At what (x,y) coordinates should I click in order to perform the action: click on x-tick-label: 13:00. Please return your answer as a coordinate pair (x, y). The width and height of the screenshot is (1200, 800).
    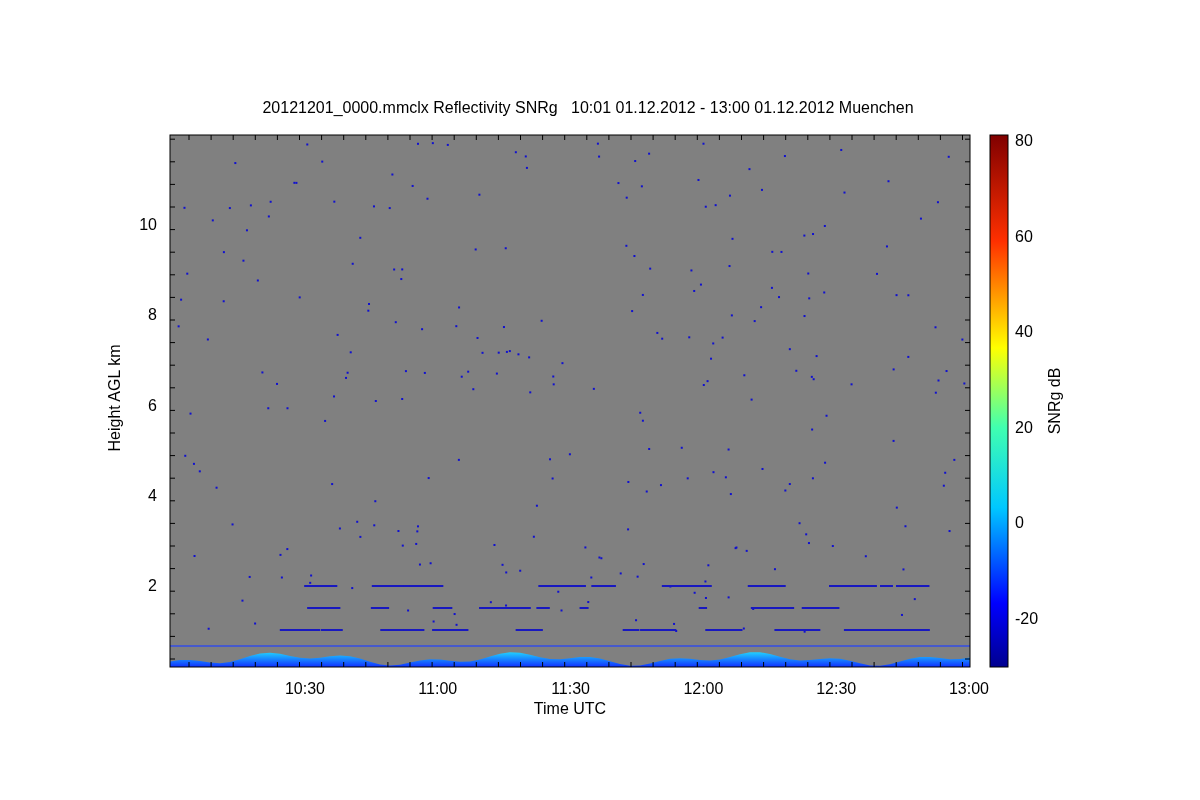
    Looking at the image, I should click on (969, 688).